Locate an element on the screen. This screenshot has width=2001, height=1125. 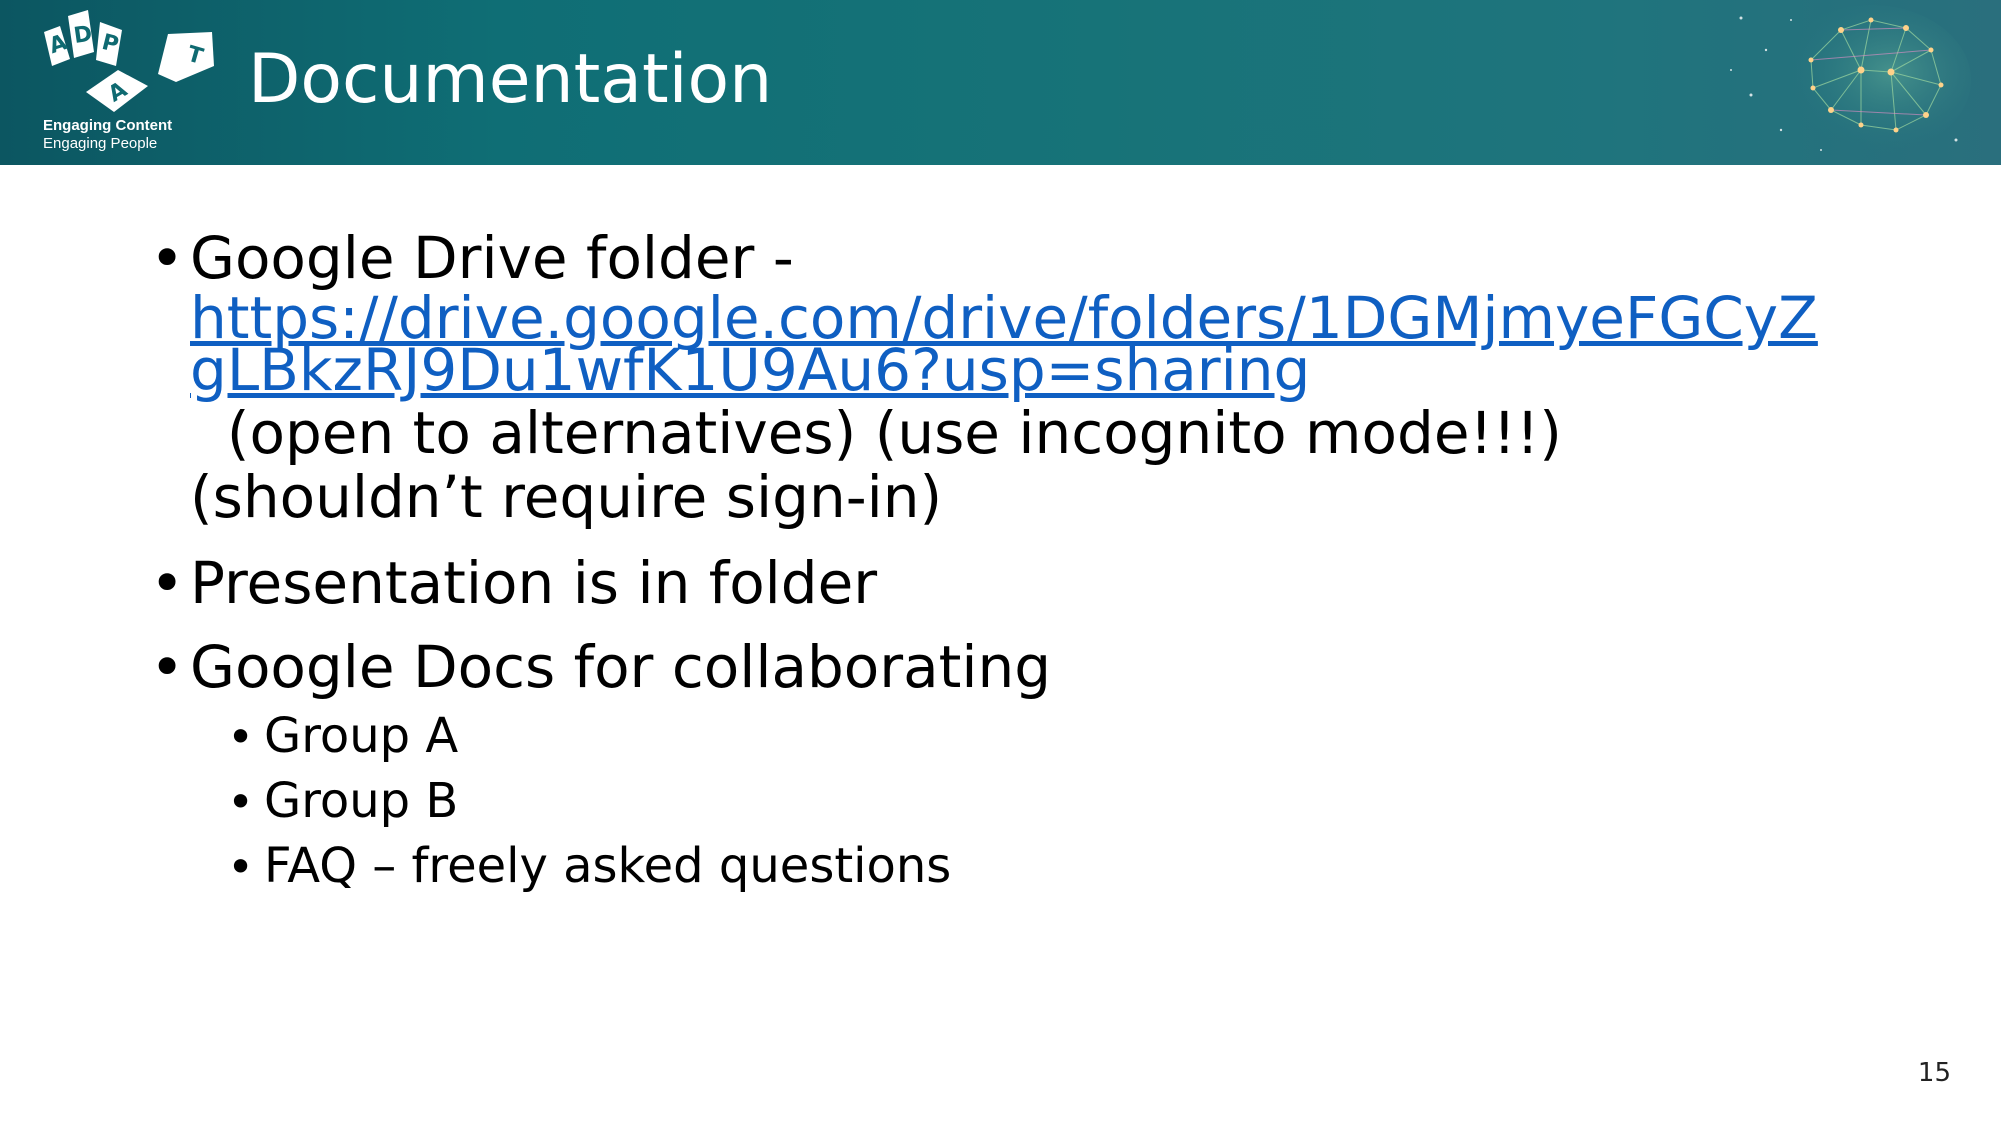
brain-network-icon is located at coordinates (1850, 80).